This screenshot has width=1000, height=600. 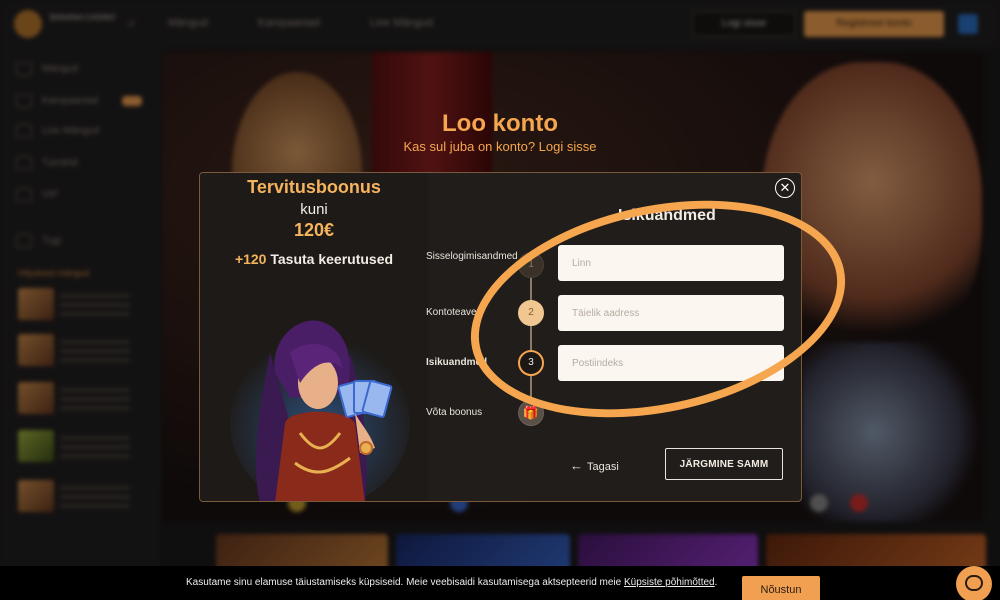 What do you see at coordinates (472, 256) in the screenshot?
I see `step-label-login: Sisselogimisandmed` at bounding box center [472, 256].